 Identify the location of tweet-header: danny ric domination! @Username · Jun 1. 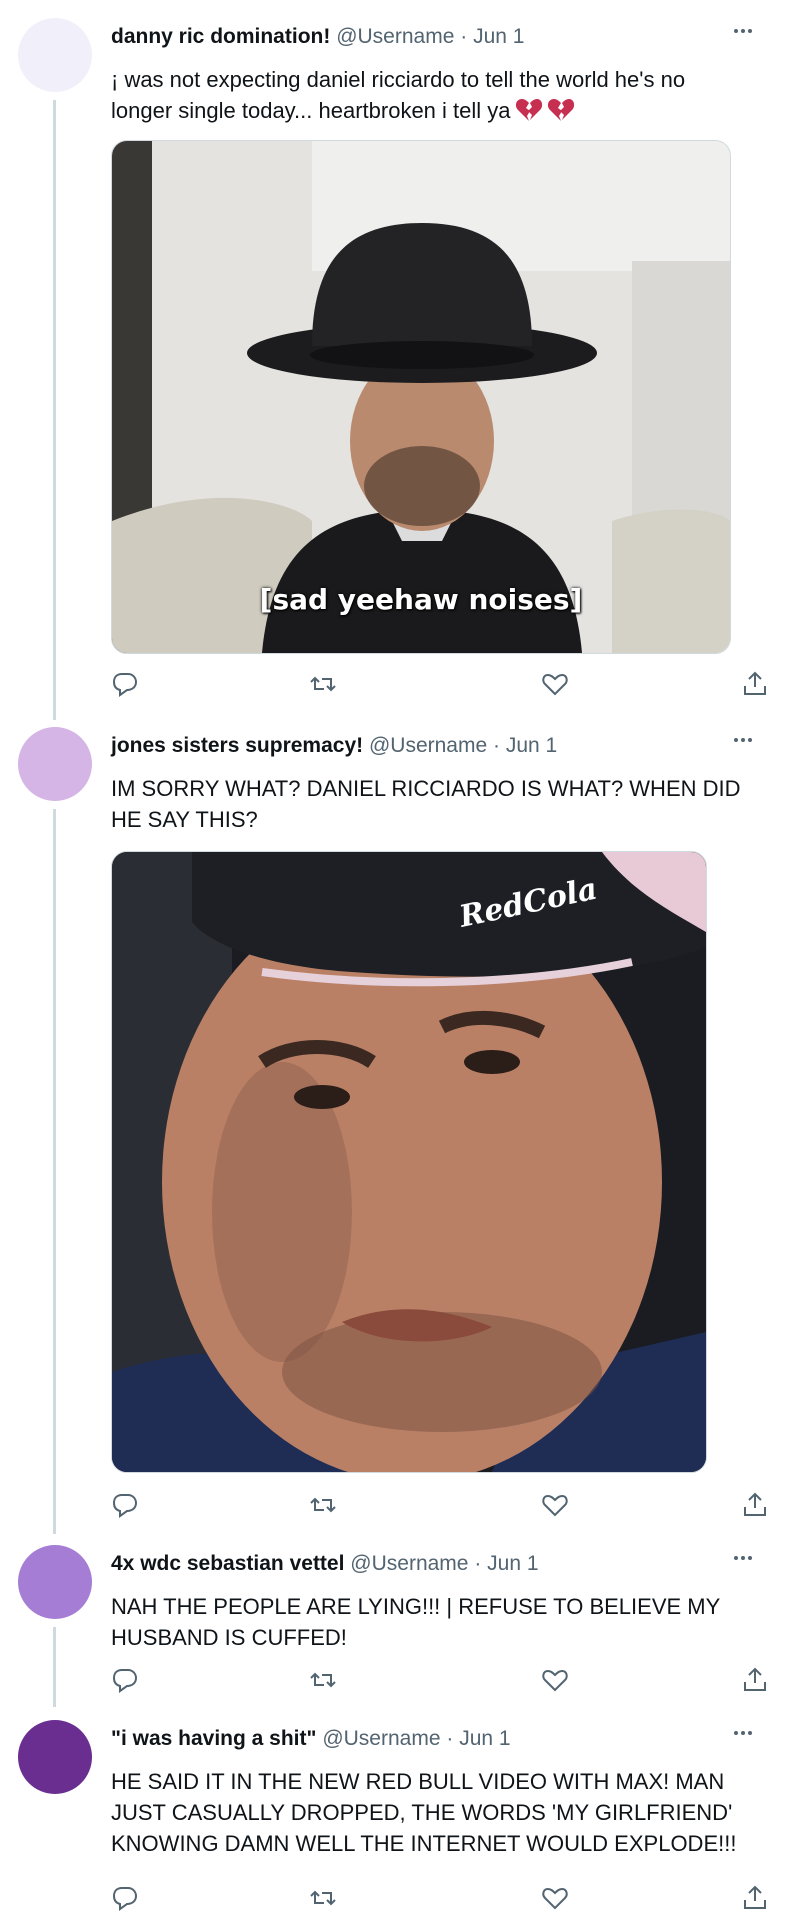
(317, 37).